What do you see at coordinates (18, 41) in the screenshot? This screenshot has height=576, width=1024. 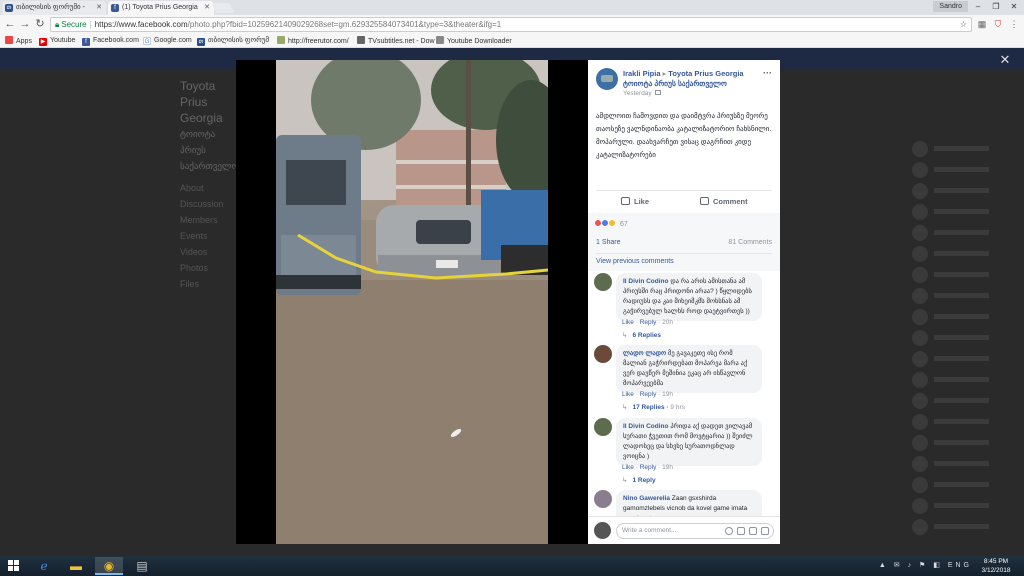 I see `bookmark-apps: Apps` at bounding box center [18, 41].